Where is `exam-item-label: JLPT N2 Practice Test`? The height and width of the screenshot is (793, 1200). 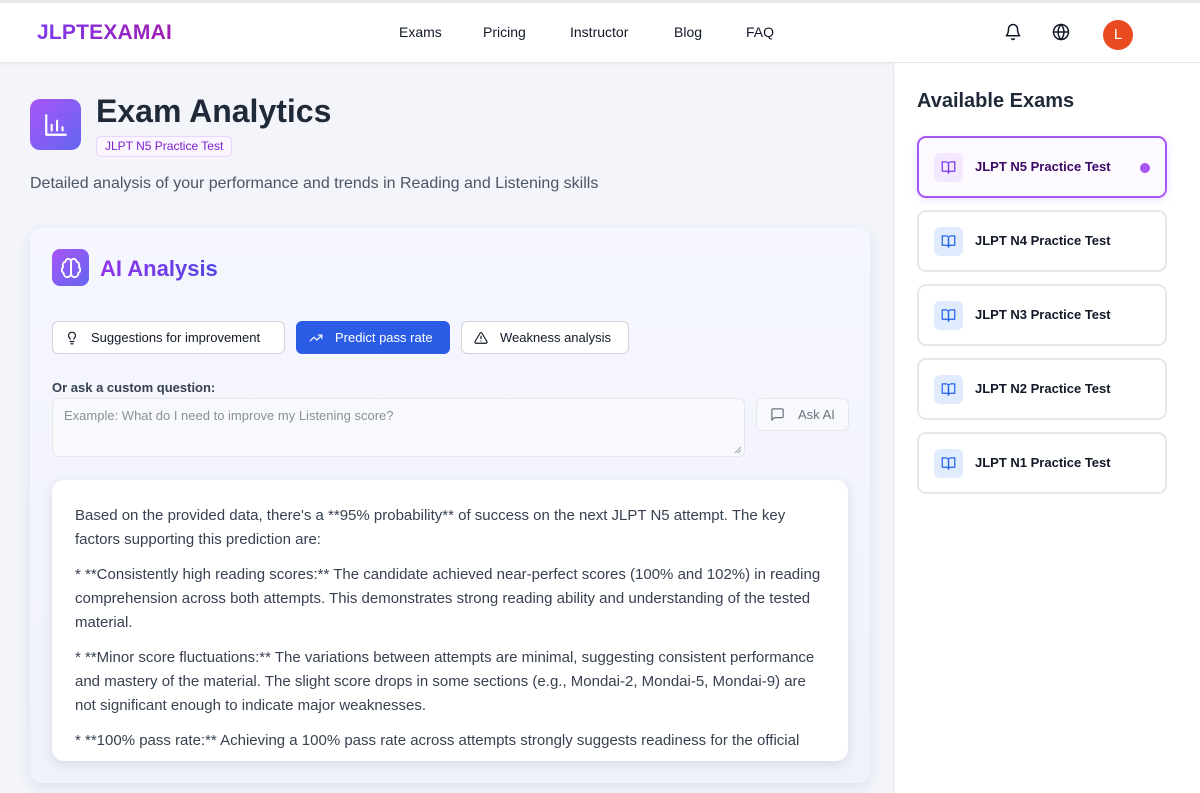 exam-item-label: JLPT N2 Practice Test is located at coordinates (1043, 388).